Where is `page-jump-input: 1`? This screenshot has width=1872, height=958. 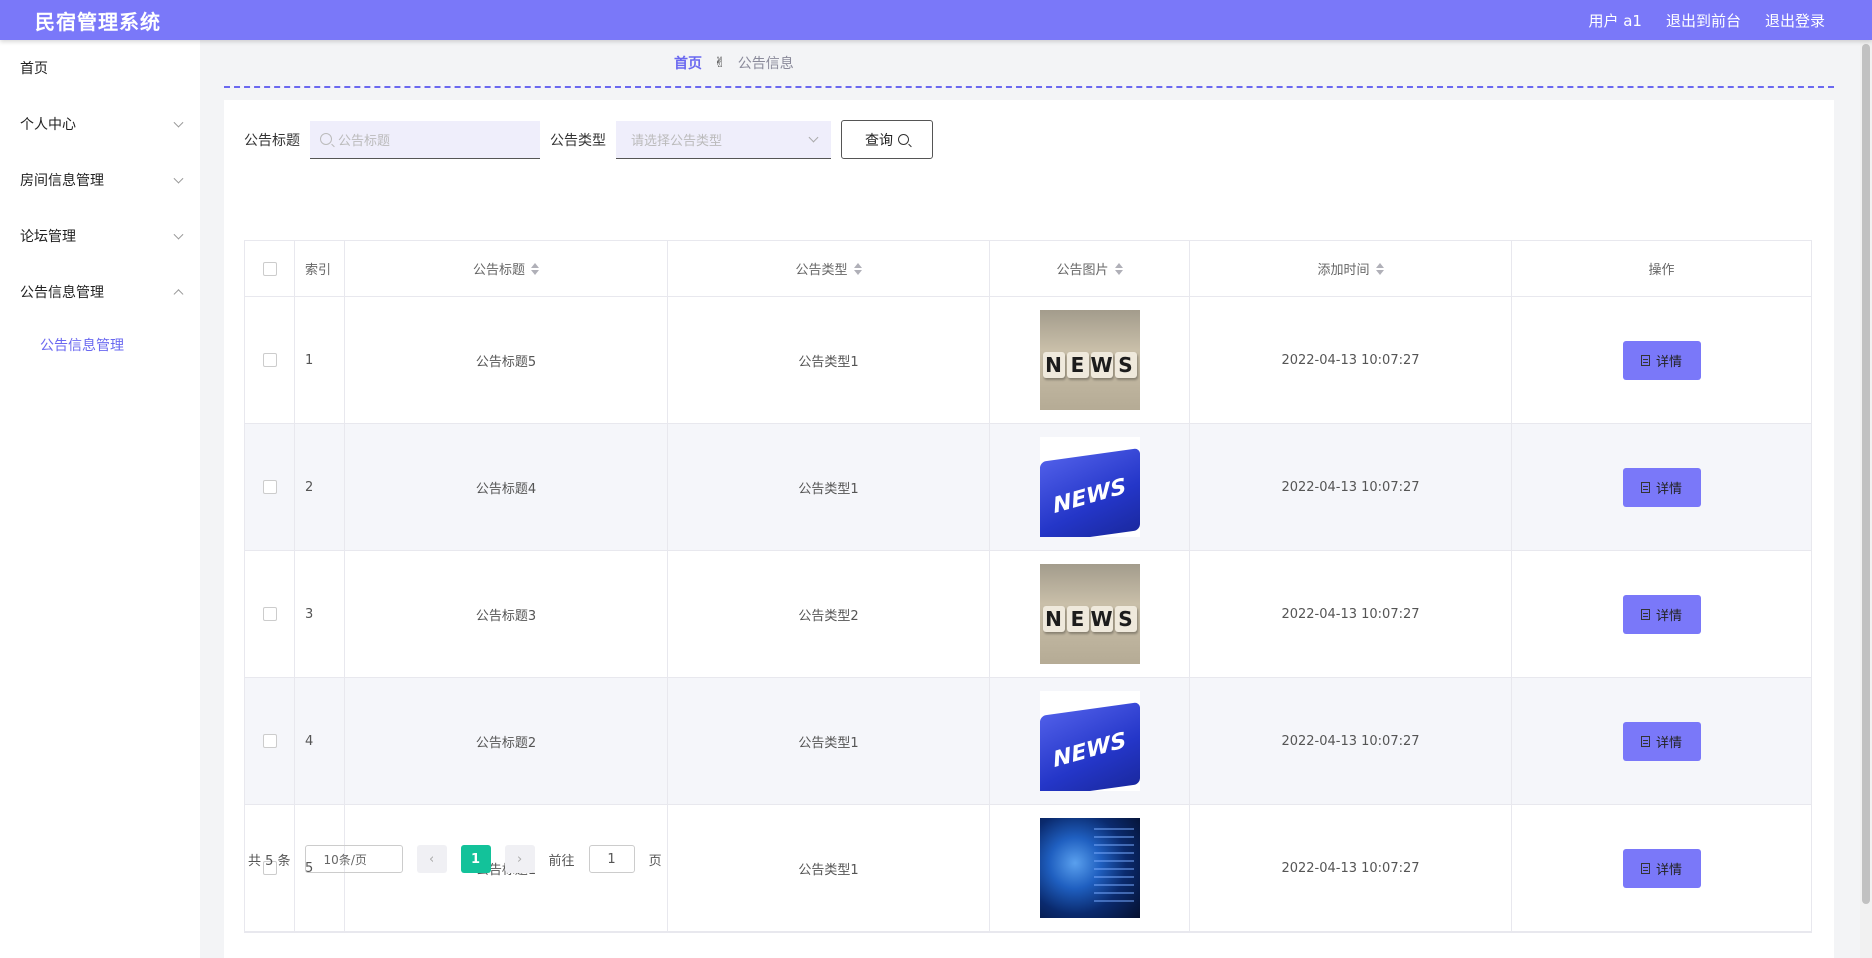
page-jump-input: 1 is located at coordinates (611, 859).